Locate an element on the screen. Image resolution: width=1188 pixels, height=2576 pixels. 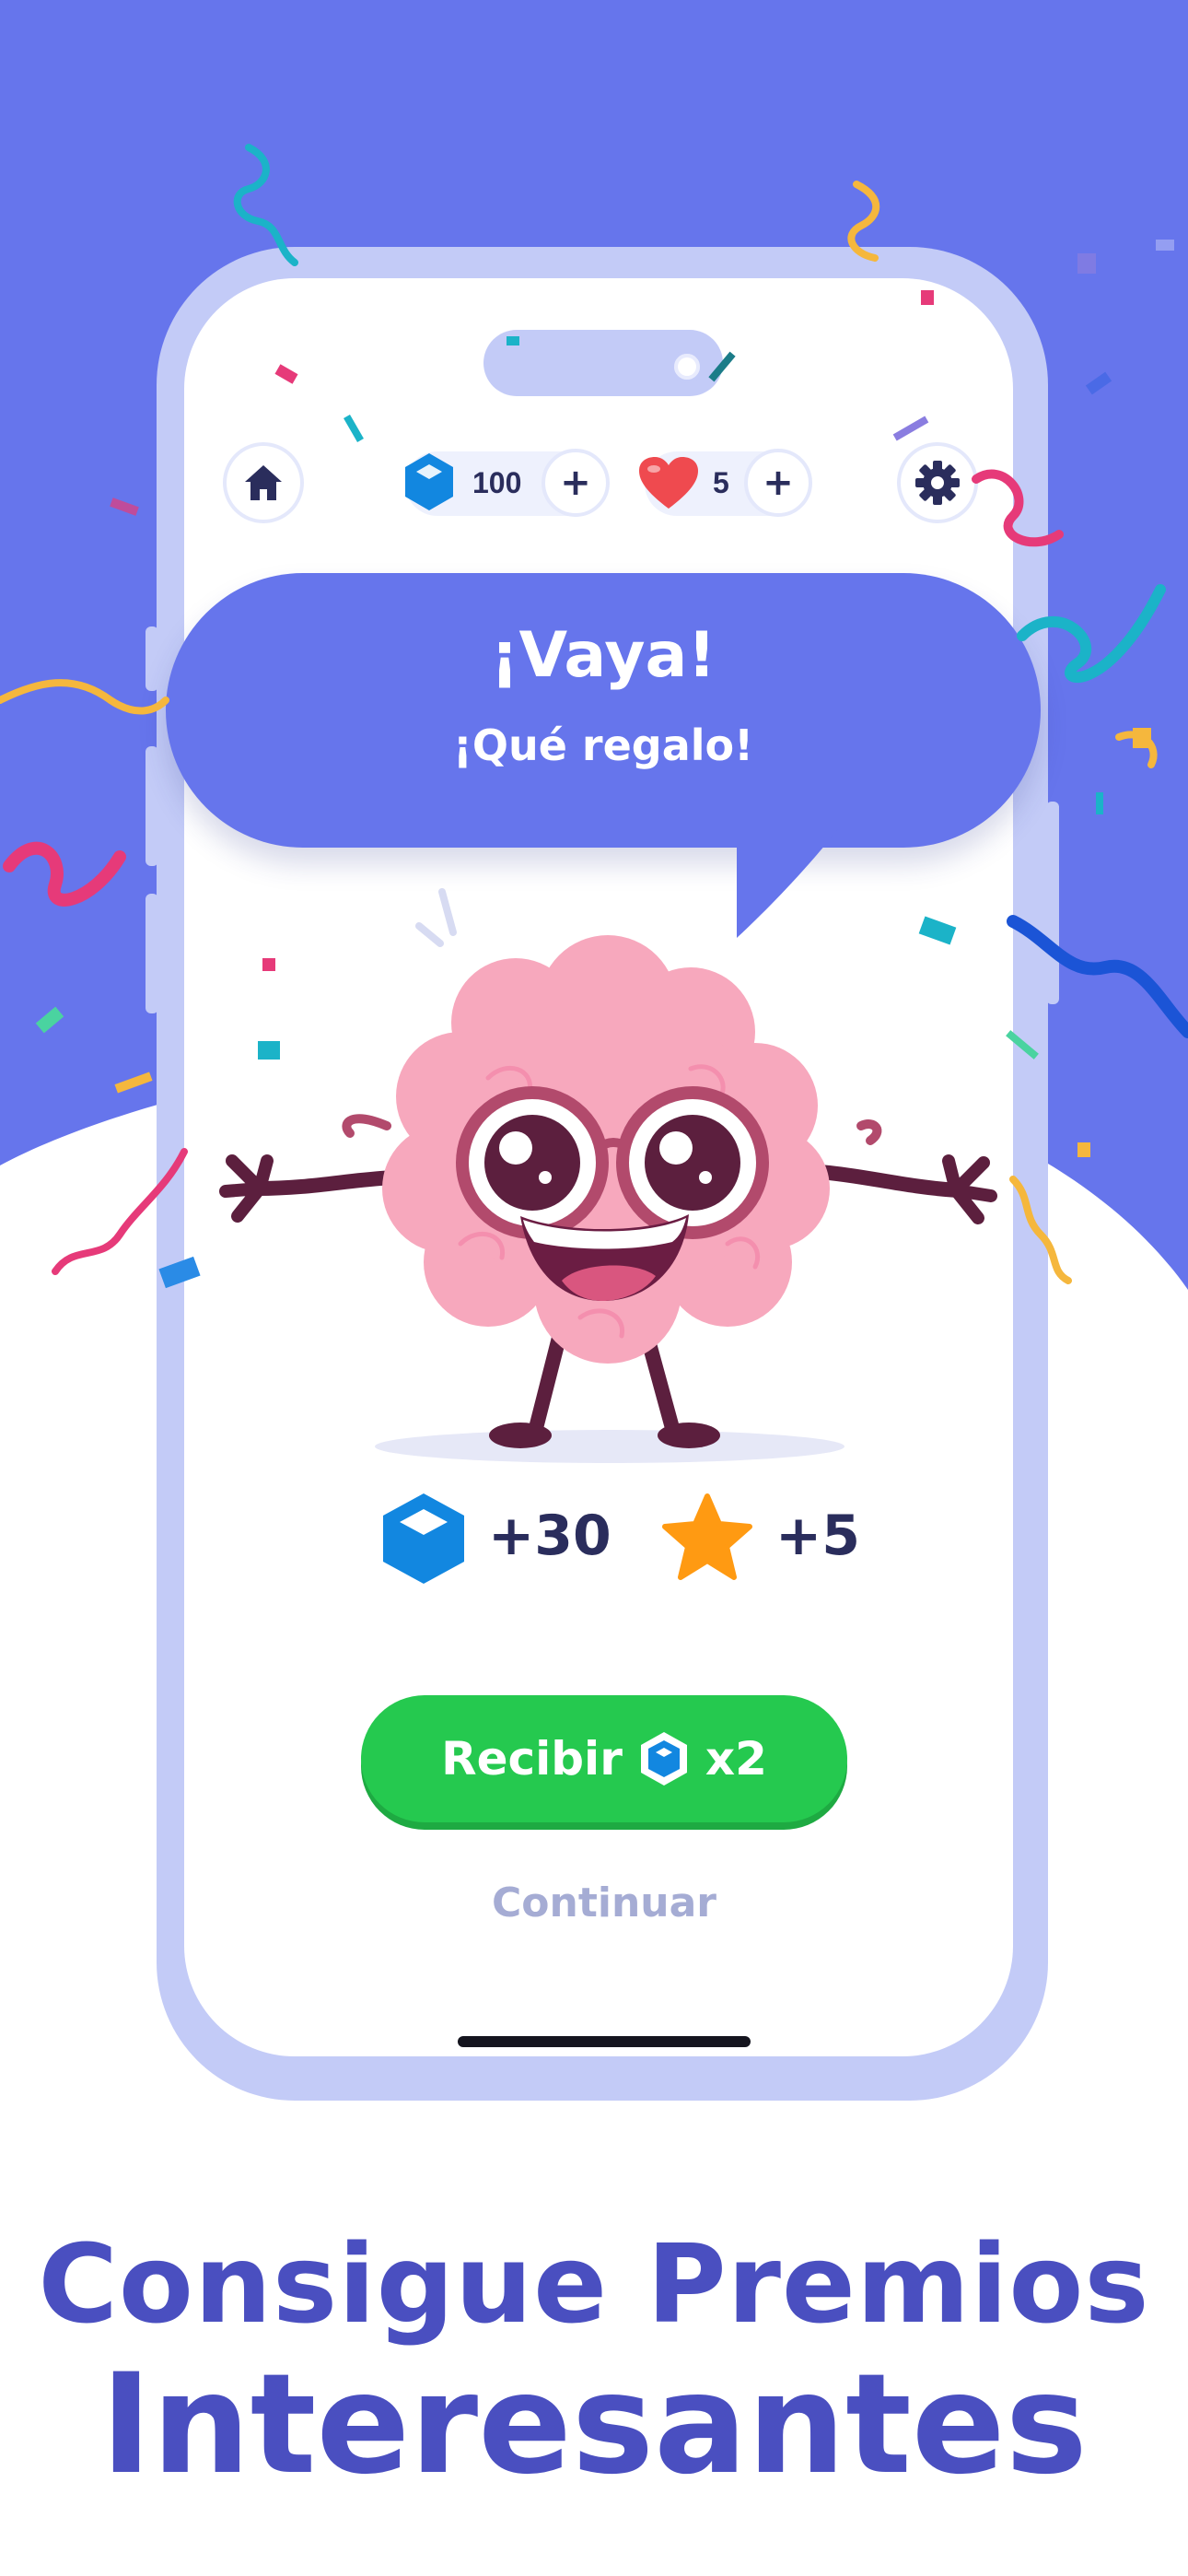
settings-button is located at coordinates (937, 482).